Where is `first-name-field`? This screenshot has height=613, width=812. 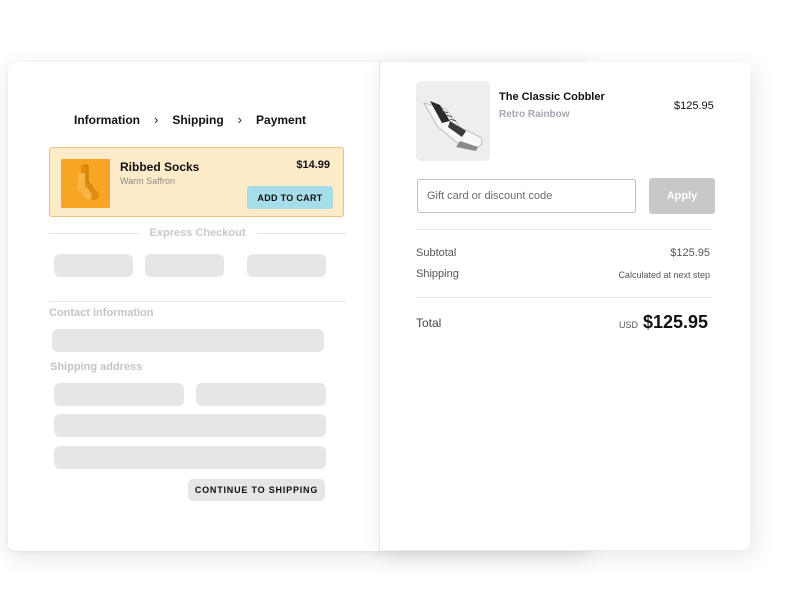 first-name-field is located at coordinates (119, 394).